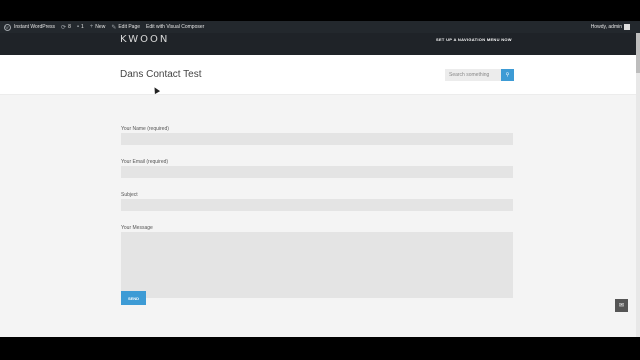 This screenshot has height=360, width=640. I want to click on howdy-label: Howdy, admin, so click(606, 27).